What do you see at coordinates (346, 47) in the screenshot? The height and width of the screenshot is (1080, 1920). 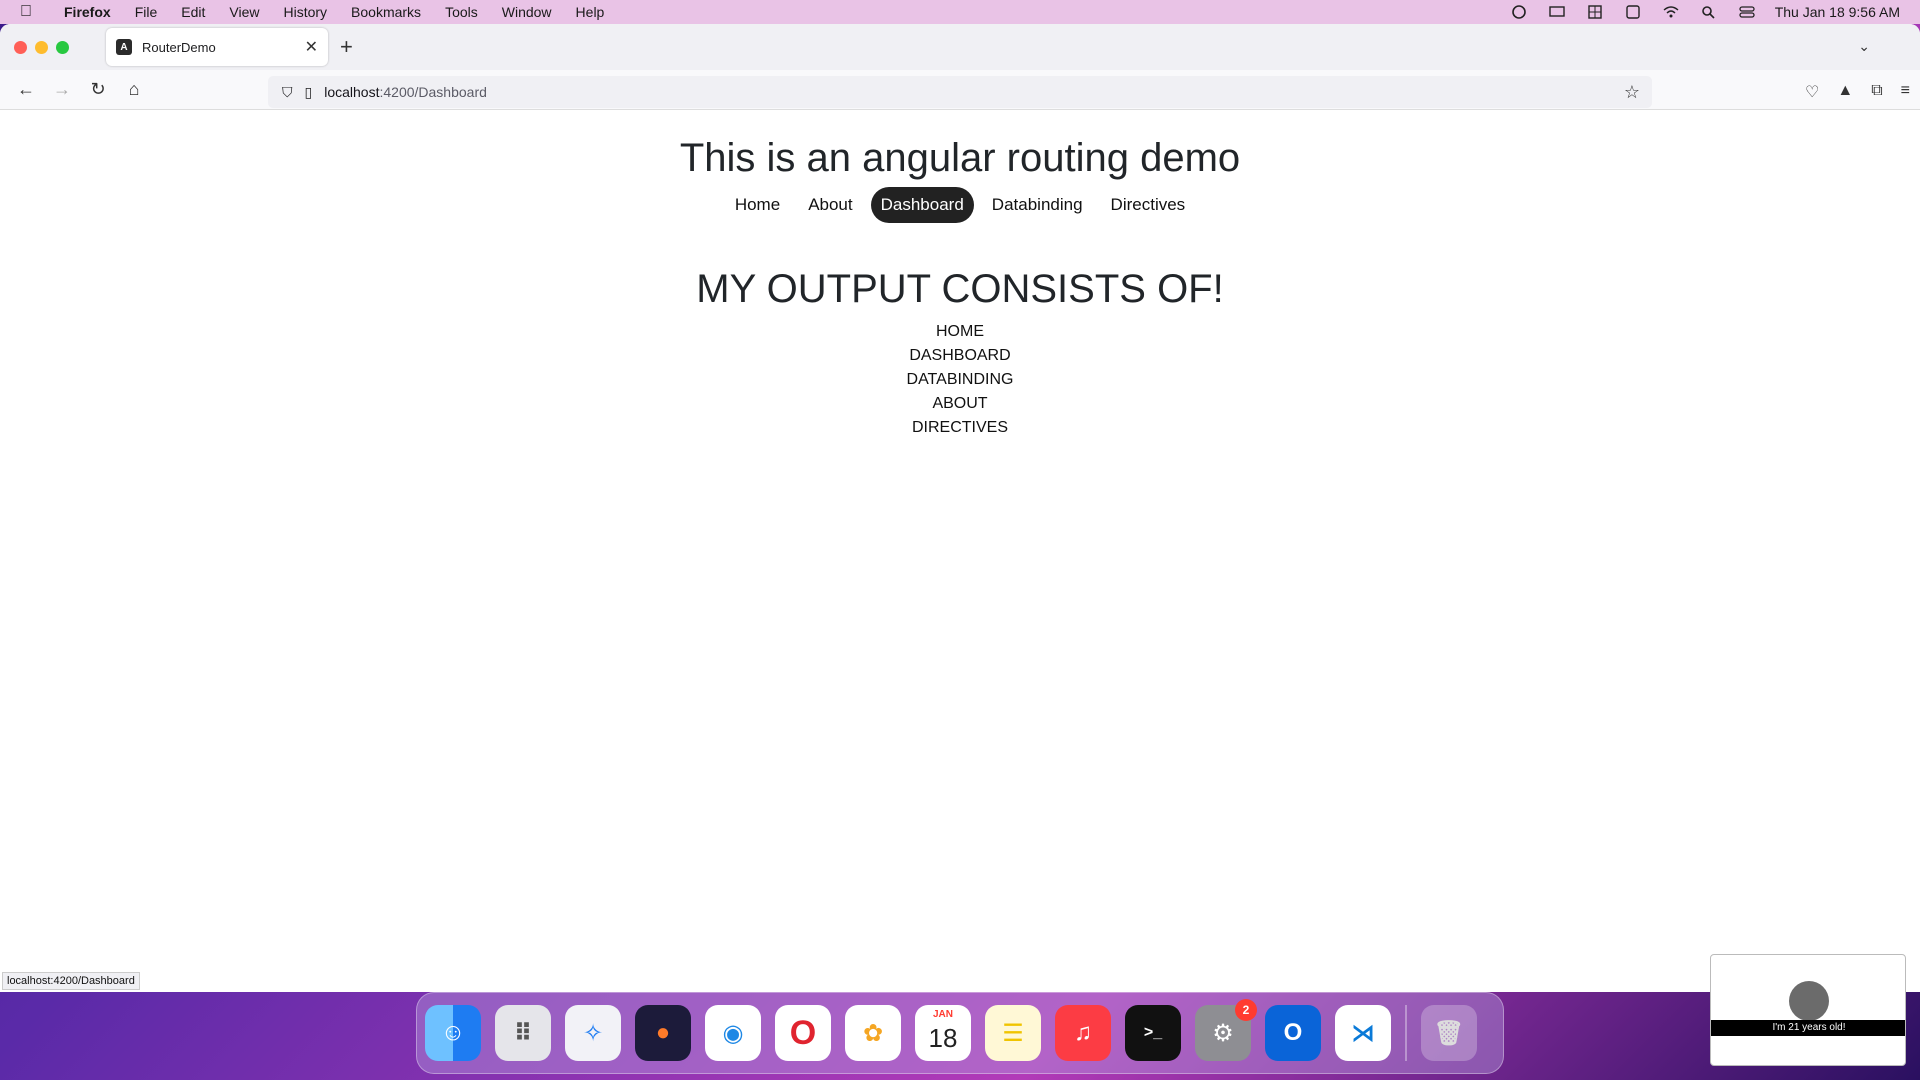 I see `new-tab-icon: +` at bounding box center [346, 47].